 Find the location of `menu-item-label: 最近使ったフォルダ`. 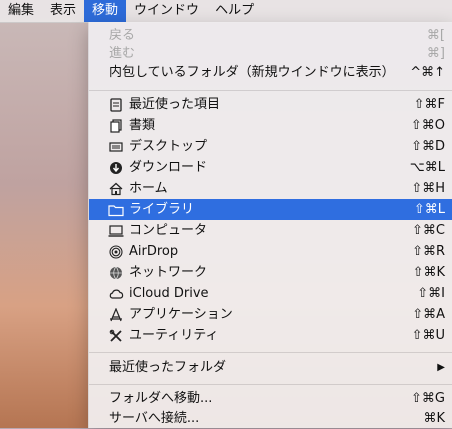

menu-item-label: 最近使ったフォルダ is located at coordinates (168, 367).